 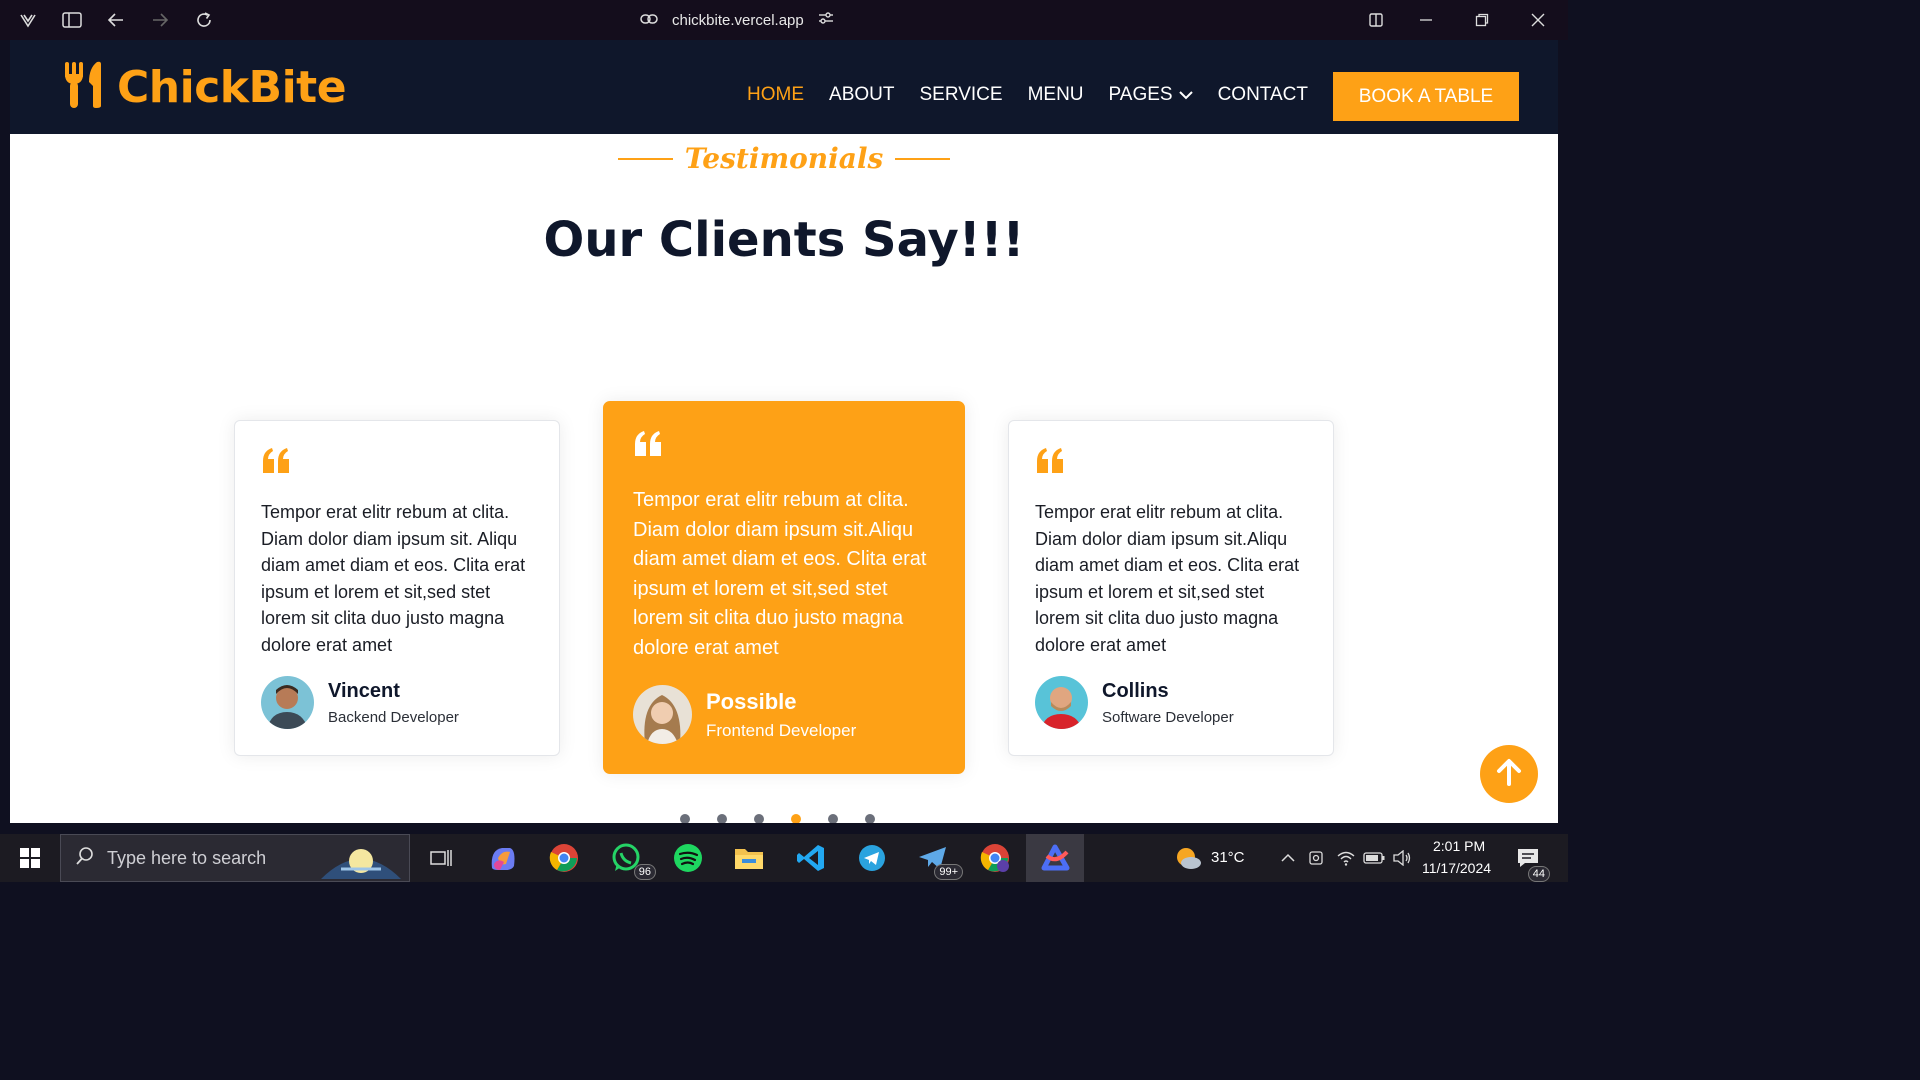 What do you see at coordinates (1402, 858) in the screenshot?
I see `volume-icon` at bounding box center [1402, 858].